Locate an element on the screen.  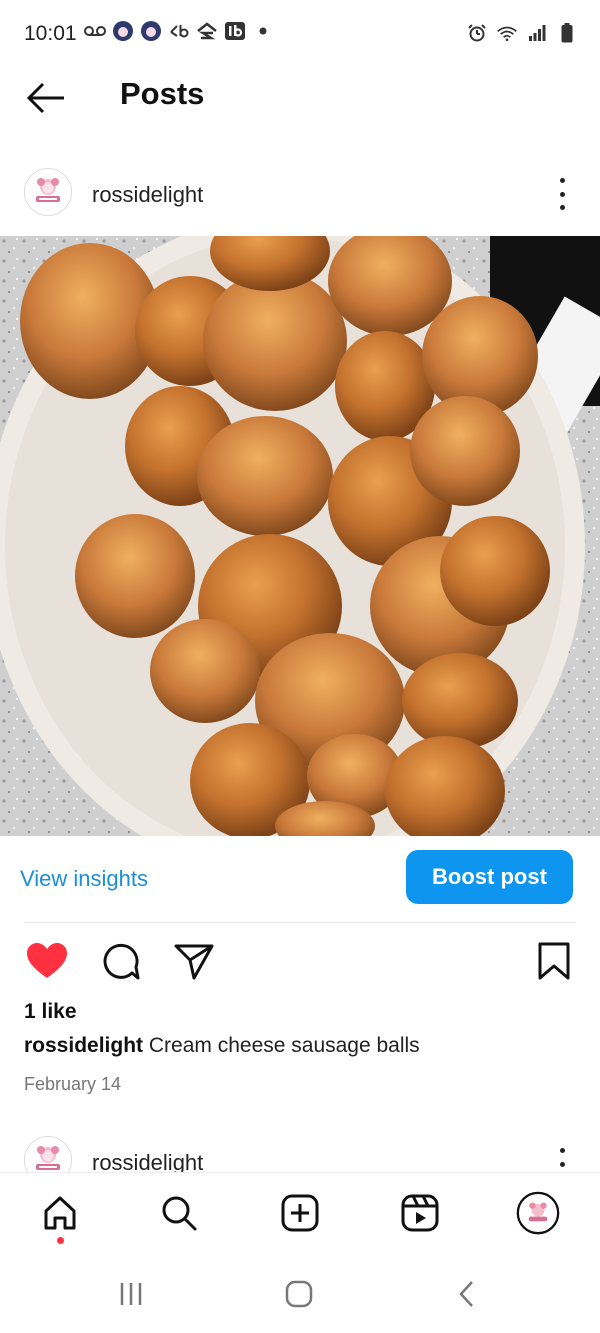
status-icons-left is located at coordinates (179, 31).